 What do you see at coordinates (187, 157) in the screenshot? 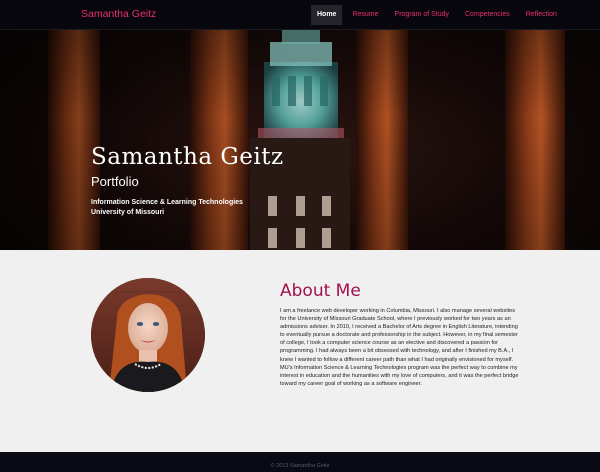
I see `hero-name-heading: Samantha Geitz` at bounding box center [187, 157].